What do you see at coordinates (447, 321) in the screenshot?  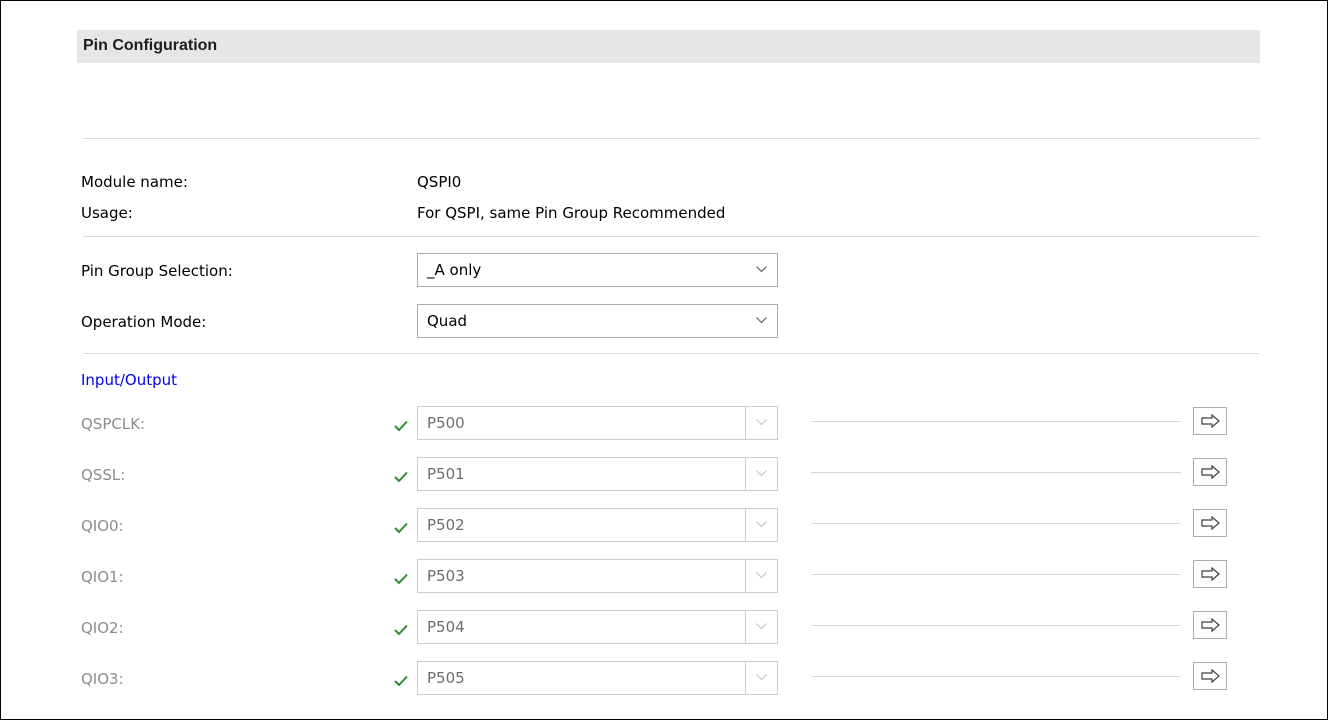 I see `operation-mode-value: Quad` at bounding box center [447, 321].